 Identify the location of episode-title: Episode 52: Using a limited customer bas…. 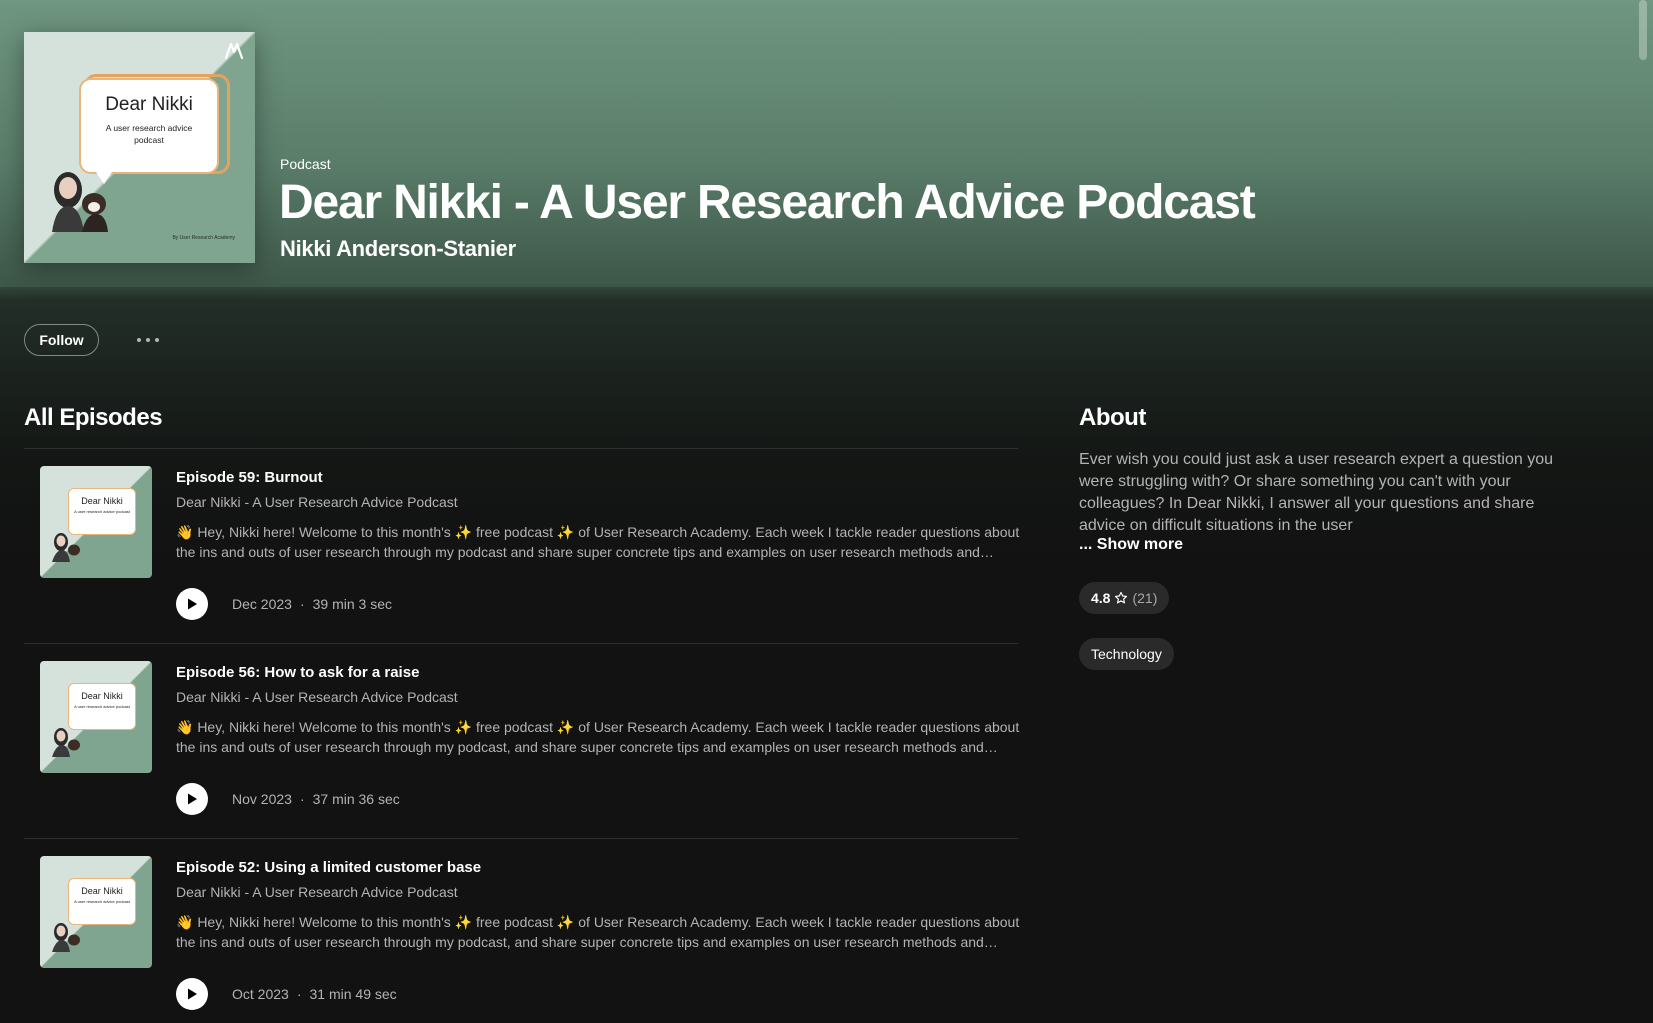
(328, 867).